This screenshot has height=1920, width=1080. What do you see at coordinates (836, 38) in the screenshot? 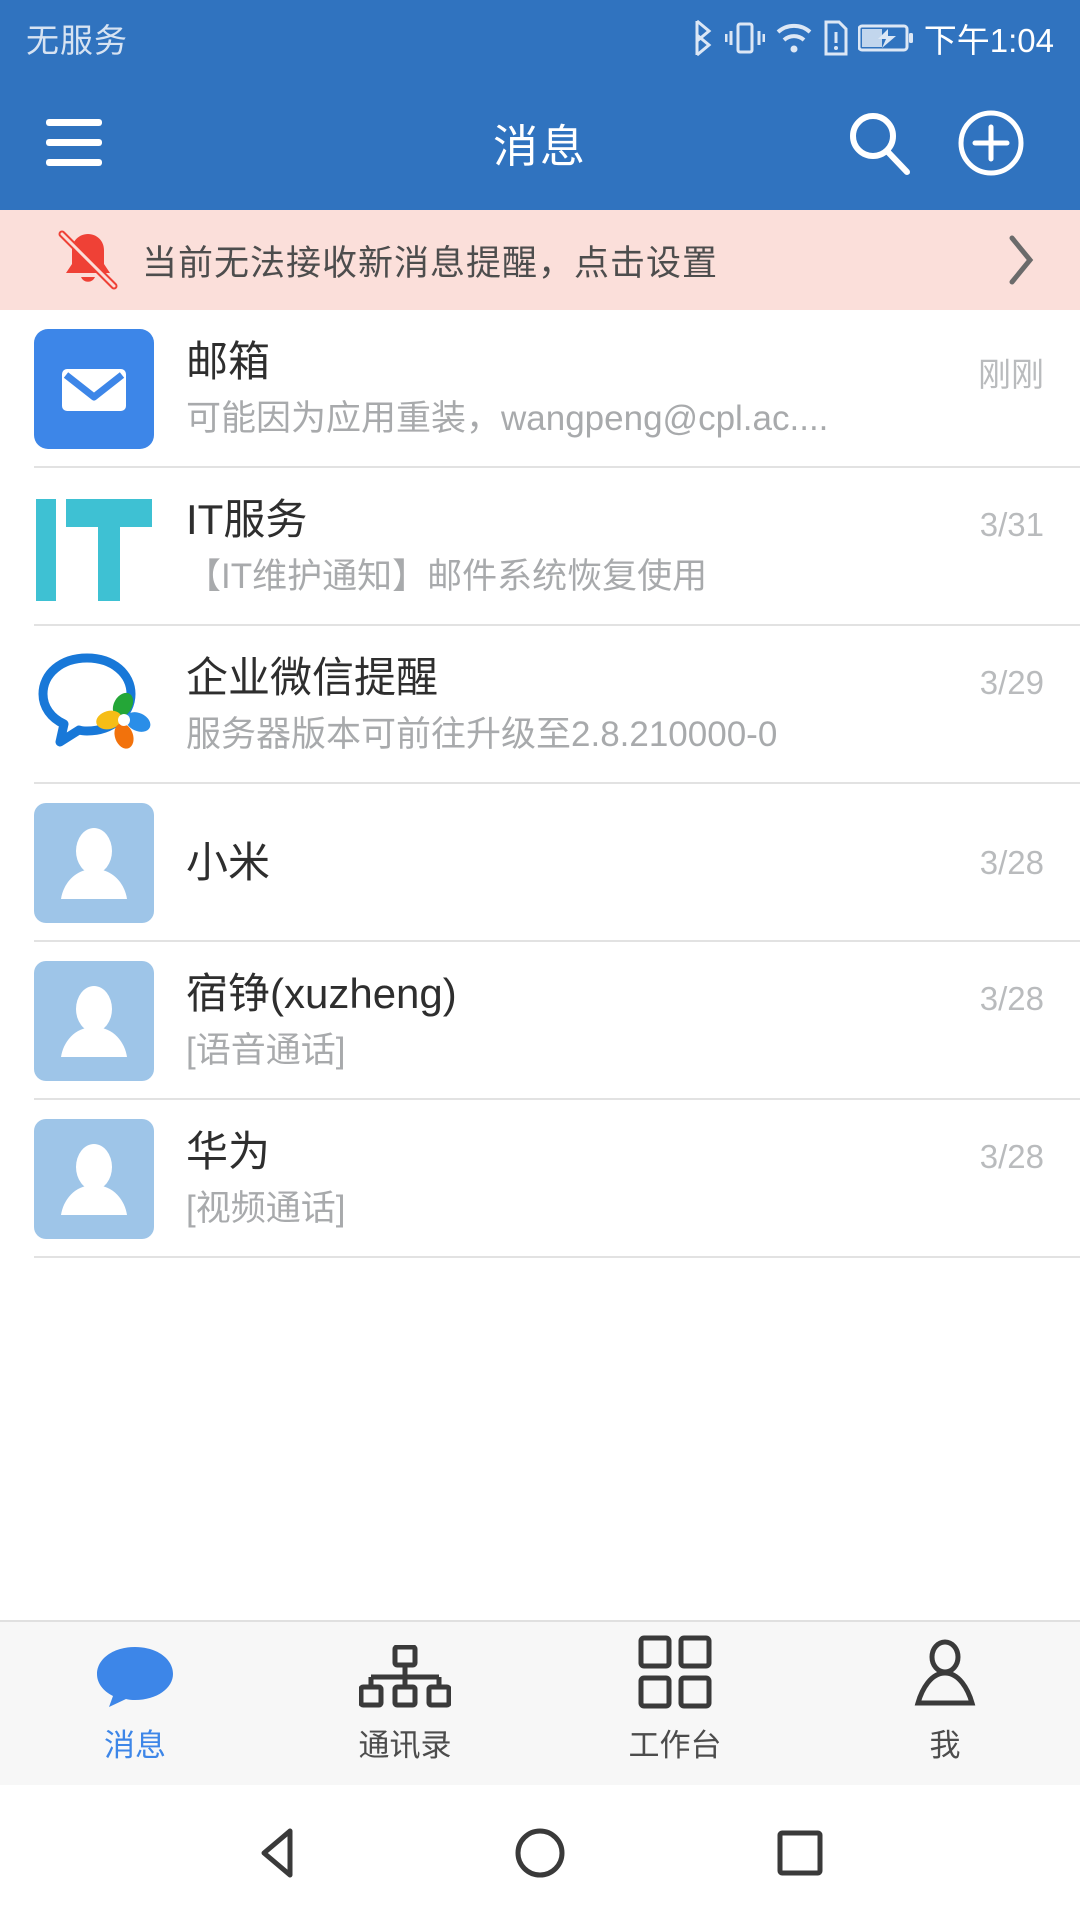
I see `sim-alert-icon` at bounding box center [836, 38].